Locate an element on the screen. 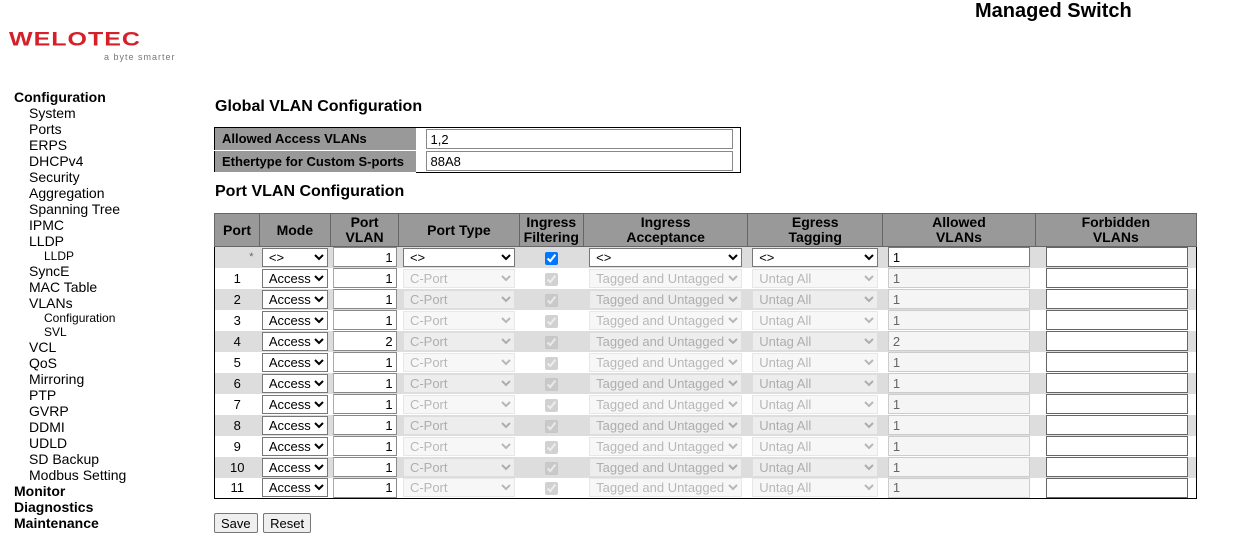  nav-config-item3-6: UDLD is located at coordinates (70, 443).